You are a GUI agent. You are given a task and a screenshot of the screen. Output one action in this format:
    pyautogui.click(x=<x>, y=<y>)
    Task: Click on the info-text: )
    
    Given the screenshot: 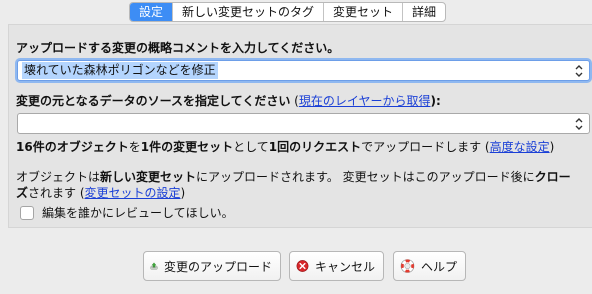 What is the action you would take?
    pyautogui.click(x=183, y=193)
    